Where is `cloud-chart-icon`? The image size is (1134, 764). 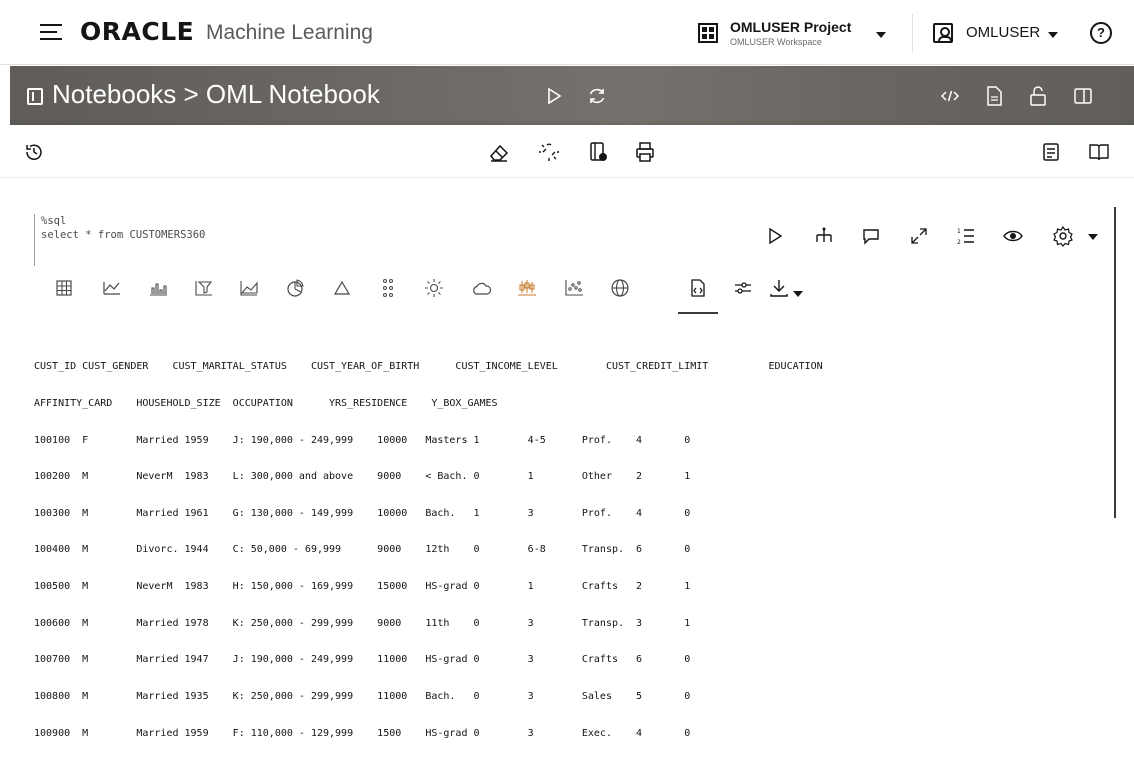 cloud-chart-icon is located at coordinates (481, 288).